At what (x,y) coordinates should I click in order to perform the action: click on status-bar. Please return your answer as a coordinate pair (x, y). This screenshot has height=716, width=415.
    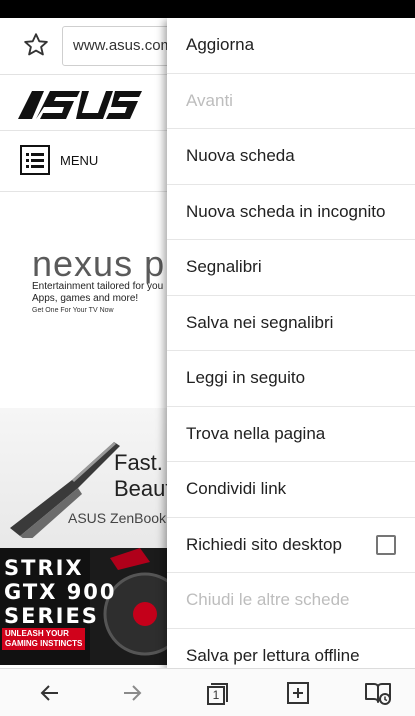
    Looking at the image, I should click on (207, 9).